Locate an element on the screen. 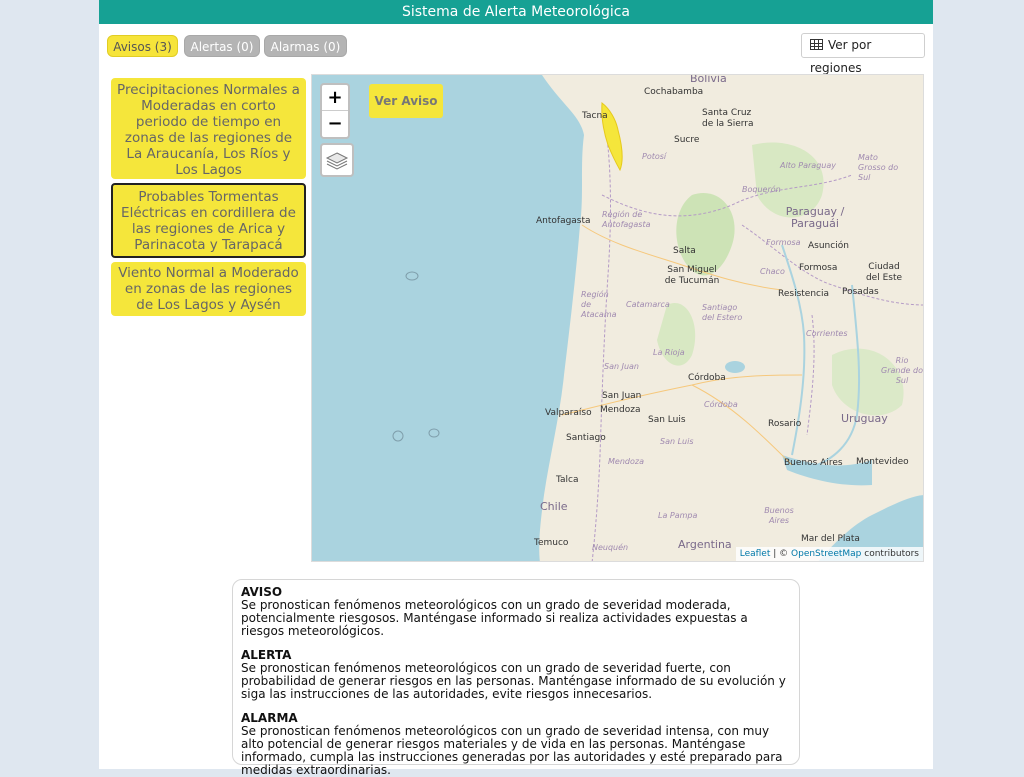 This screenshot has width=1024, height=777. map-label-mendoza-region: Mendoza is located at coordinates (626, 461).